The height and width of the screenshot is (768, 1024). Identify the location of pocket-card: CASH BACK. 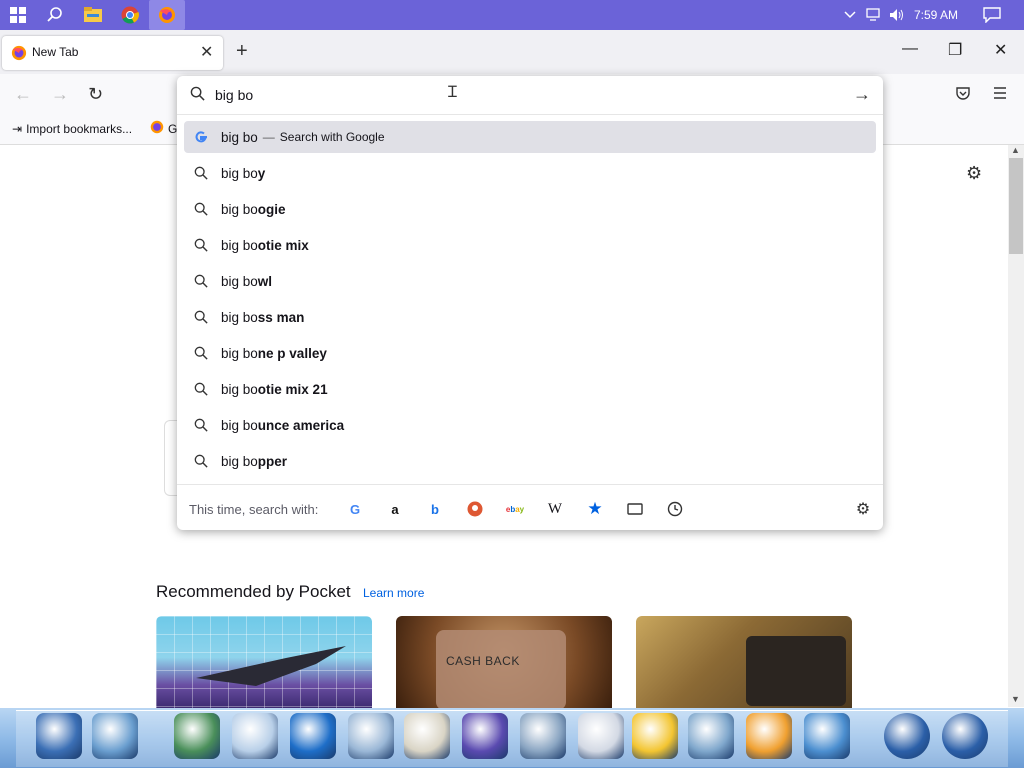
(504, 662).